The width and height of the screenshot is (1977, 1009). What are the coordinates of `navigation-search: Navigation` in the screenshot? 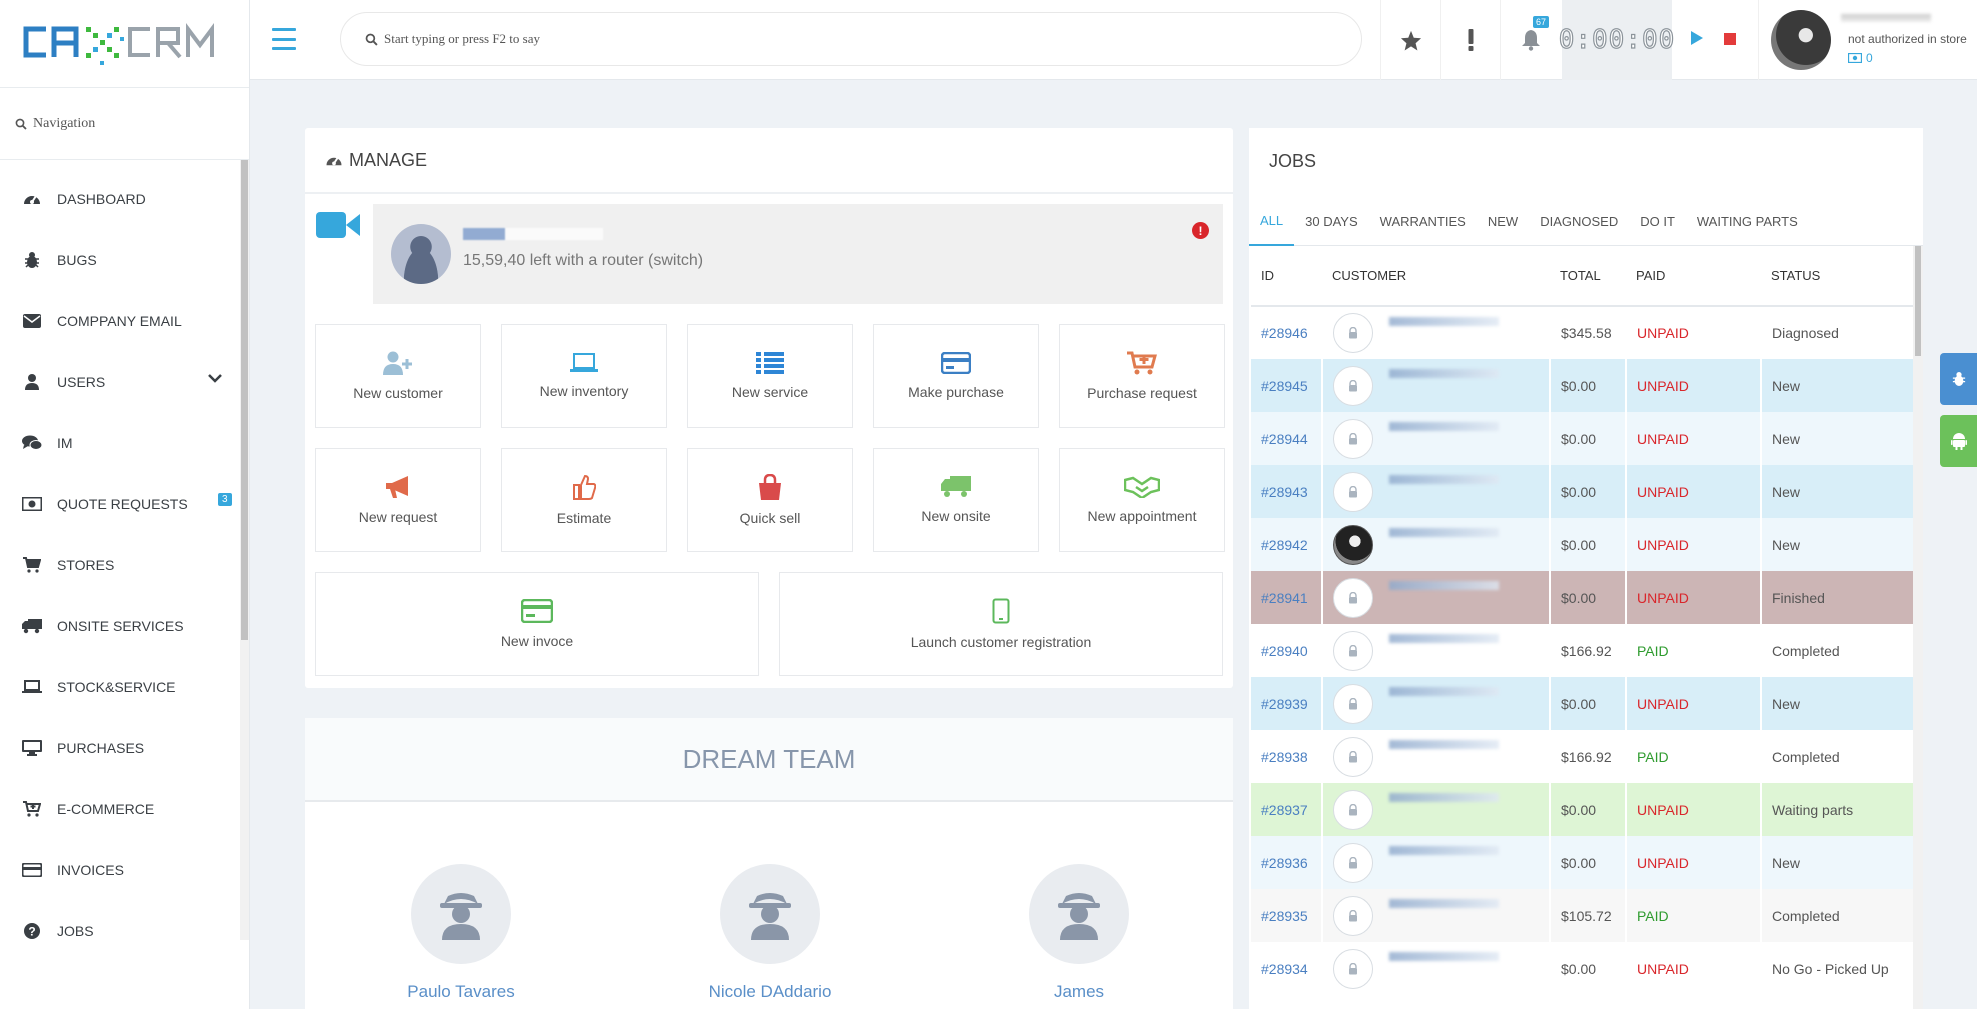 It's located at (124, 124).